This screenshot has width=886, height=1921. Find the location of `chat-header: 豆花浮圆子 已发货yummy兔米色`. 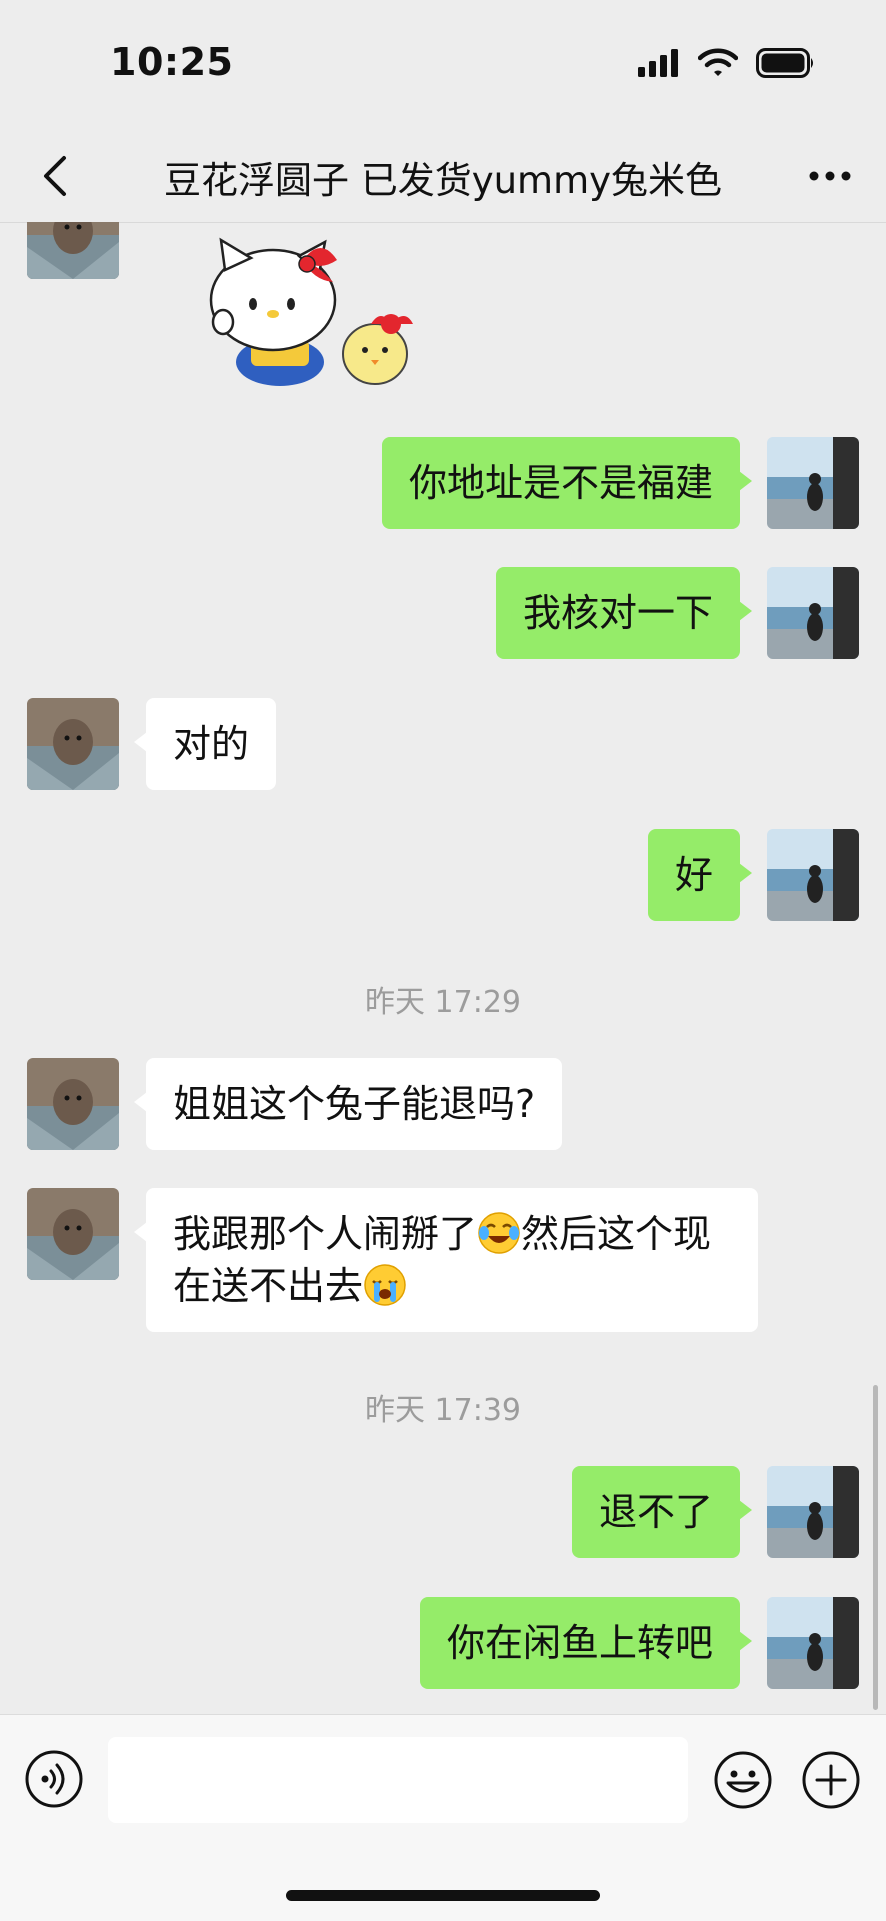

chat-header: 豆花浮圆子 已发货yummy兔米色 is located at coordinates (443, 176).